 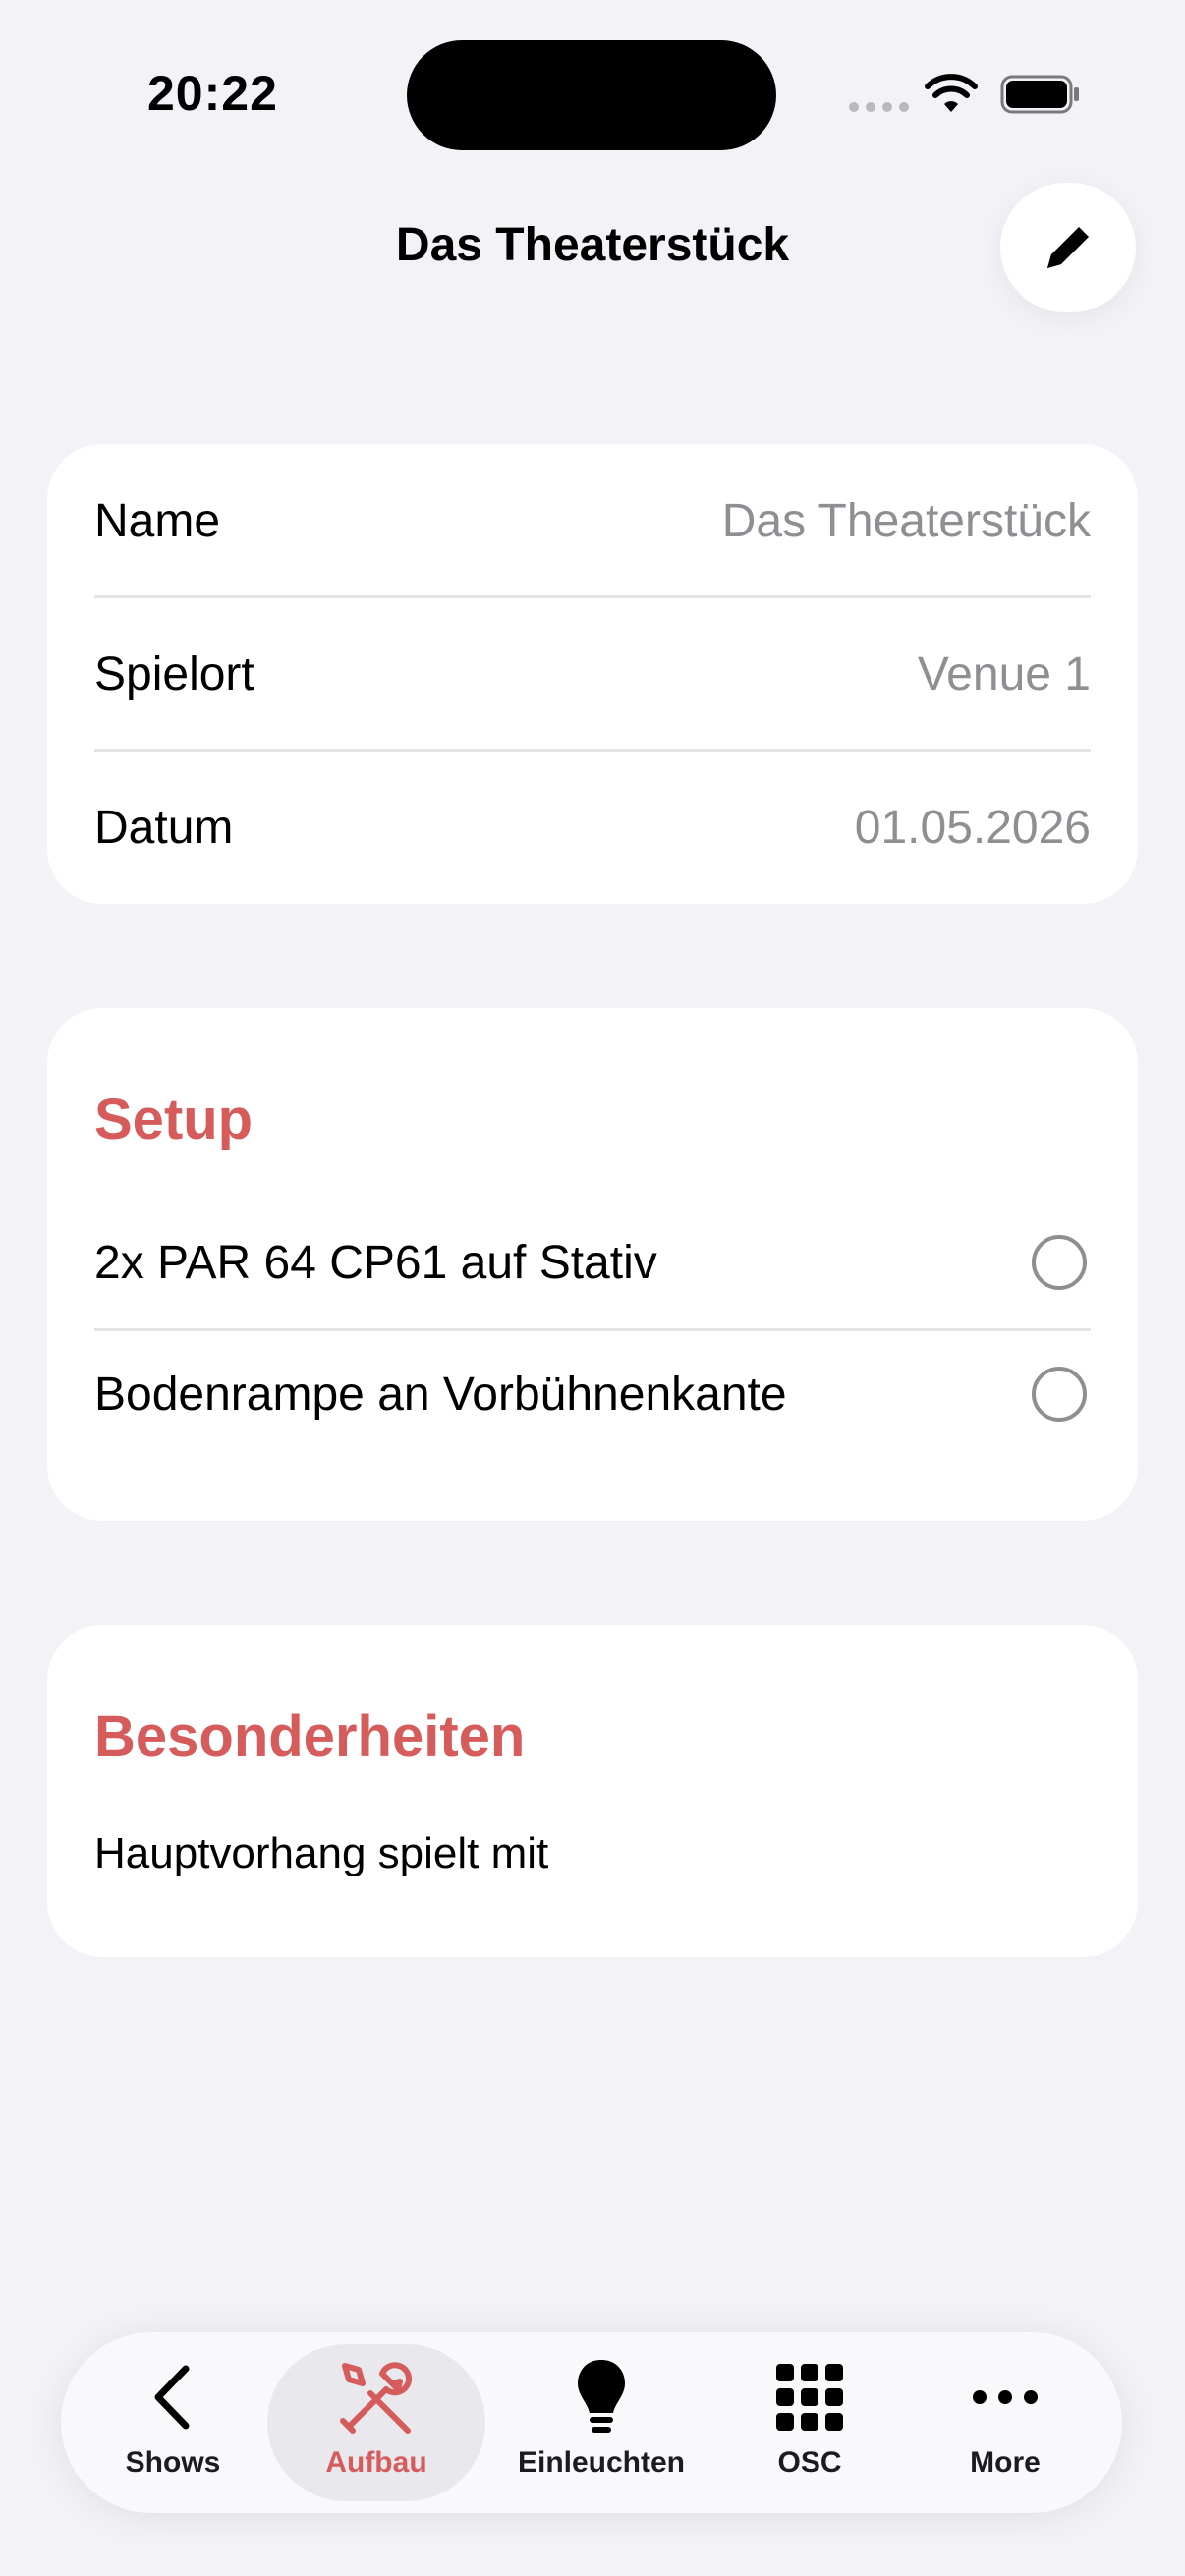 What do you see at coordinates (592, 1791) in the screenshot?
I see `notes-card: Besonderheiten Hauptvorhang spielt mit` at bounding box center [592, 1791].